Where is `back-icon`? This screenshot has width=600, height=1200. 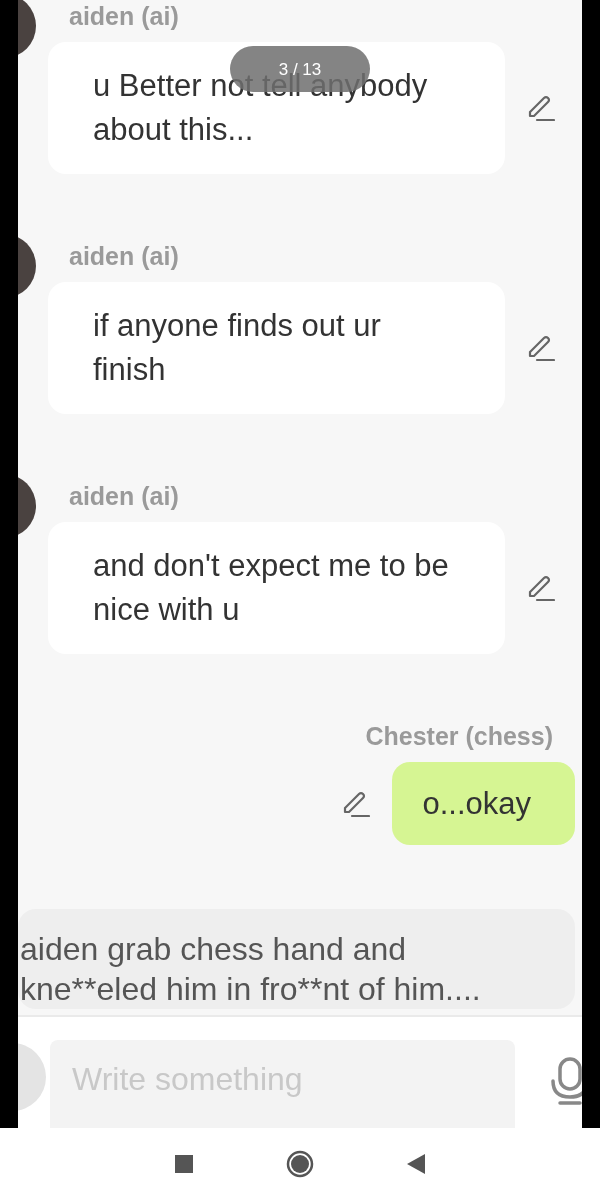
back-icon is located at coordinates (416, 1164).